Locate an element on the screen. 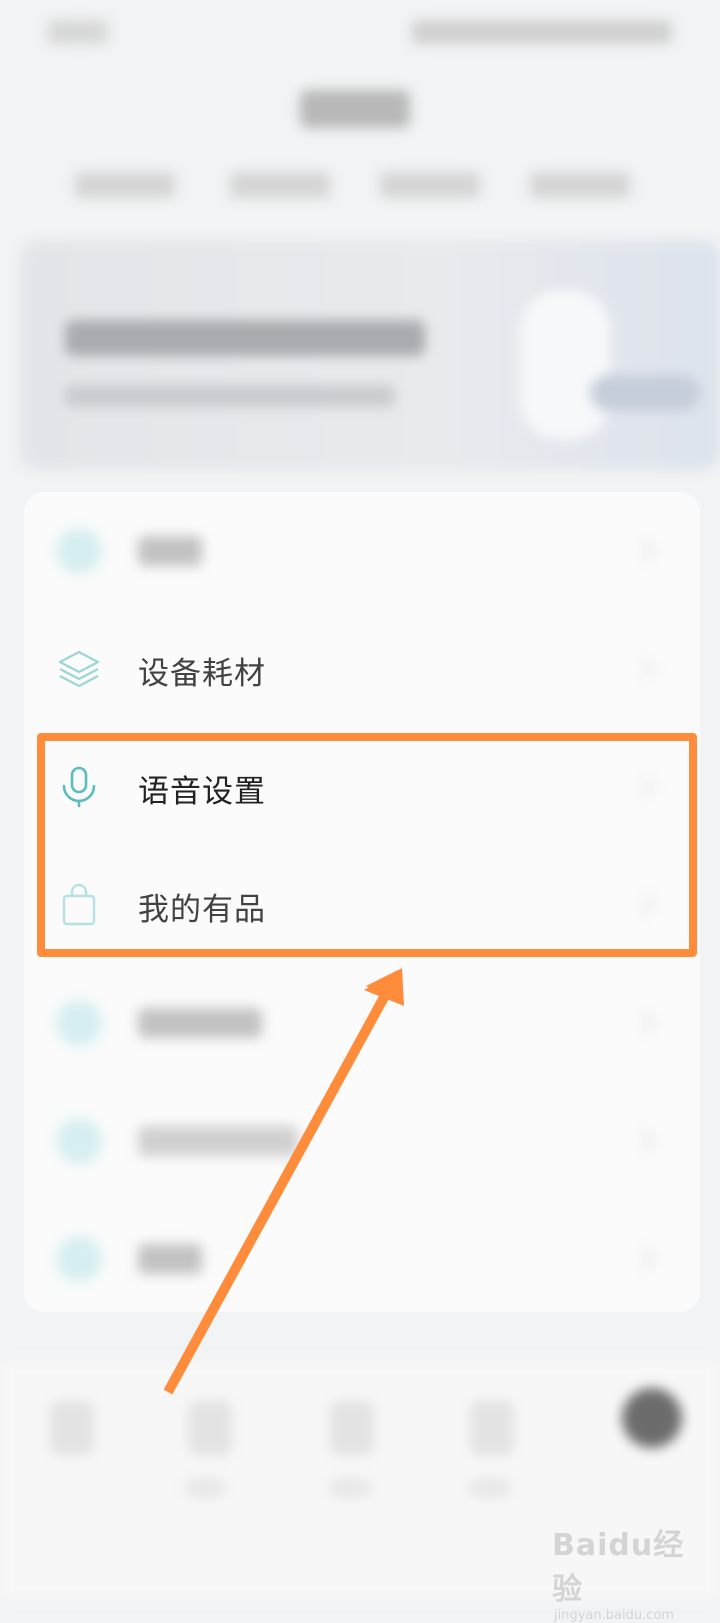 Image resolution: width=720 pixels, height=1623 pixels. watermark-sub: jingyan.baidu.com is located at coordinates (614, 1615).